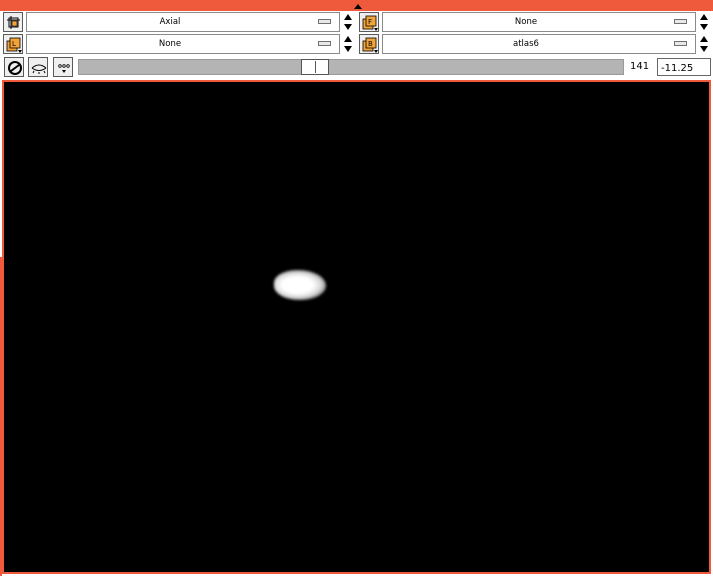 This screenshot has width=713, height=576. Describe the element at coordinates (170, 22) in the screenshot. I see `orientation-value: Axial` at that location.